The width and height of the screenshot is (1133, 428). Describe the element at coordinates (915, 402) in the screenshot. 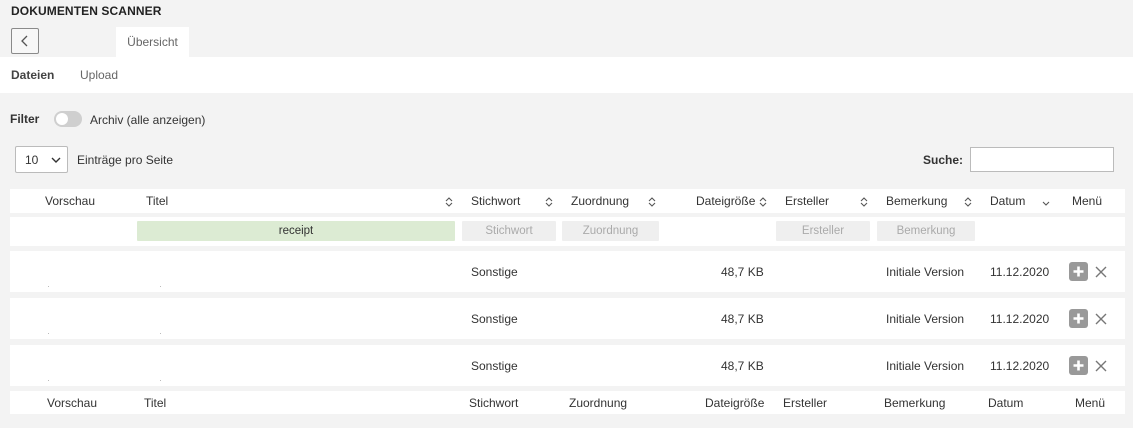

I see `column-footer-remark: Bemerkung` at that location.